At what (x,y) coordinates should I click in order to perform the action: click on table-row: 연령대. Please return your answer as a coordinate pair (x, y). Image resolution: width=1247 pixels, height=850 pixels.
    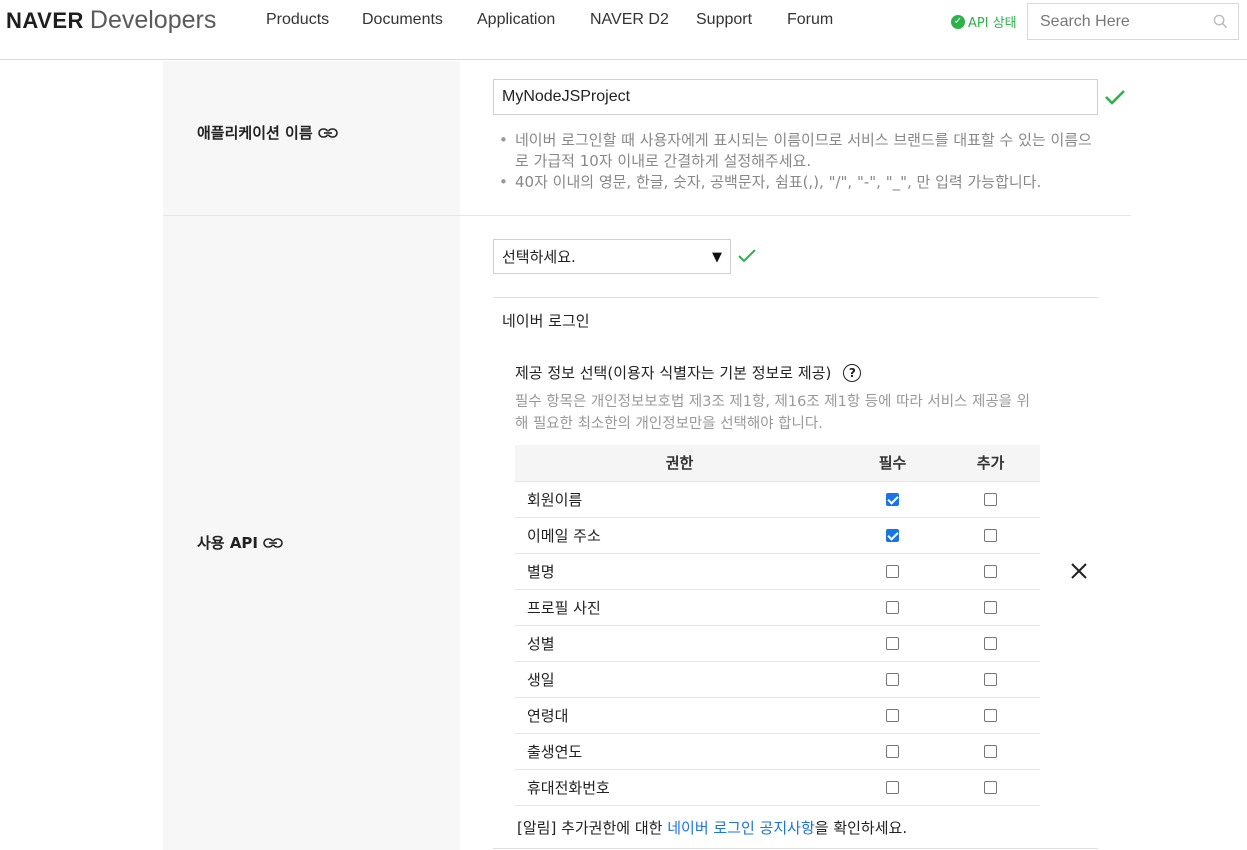
    Looking at the image, I should click on (777, 714).